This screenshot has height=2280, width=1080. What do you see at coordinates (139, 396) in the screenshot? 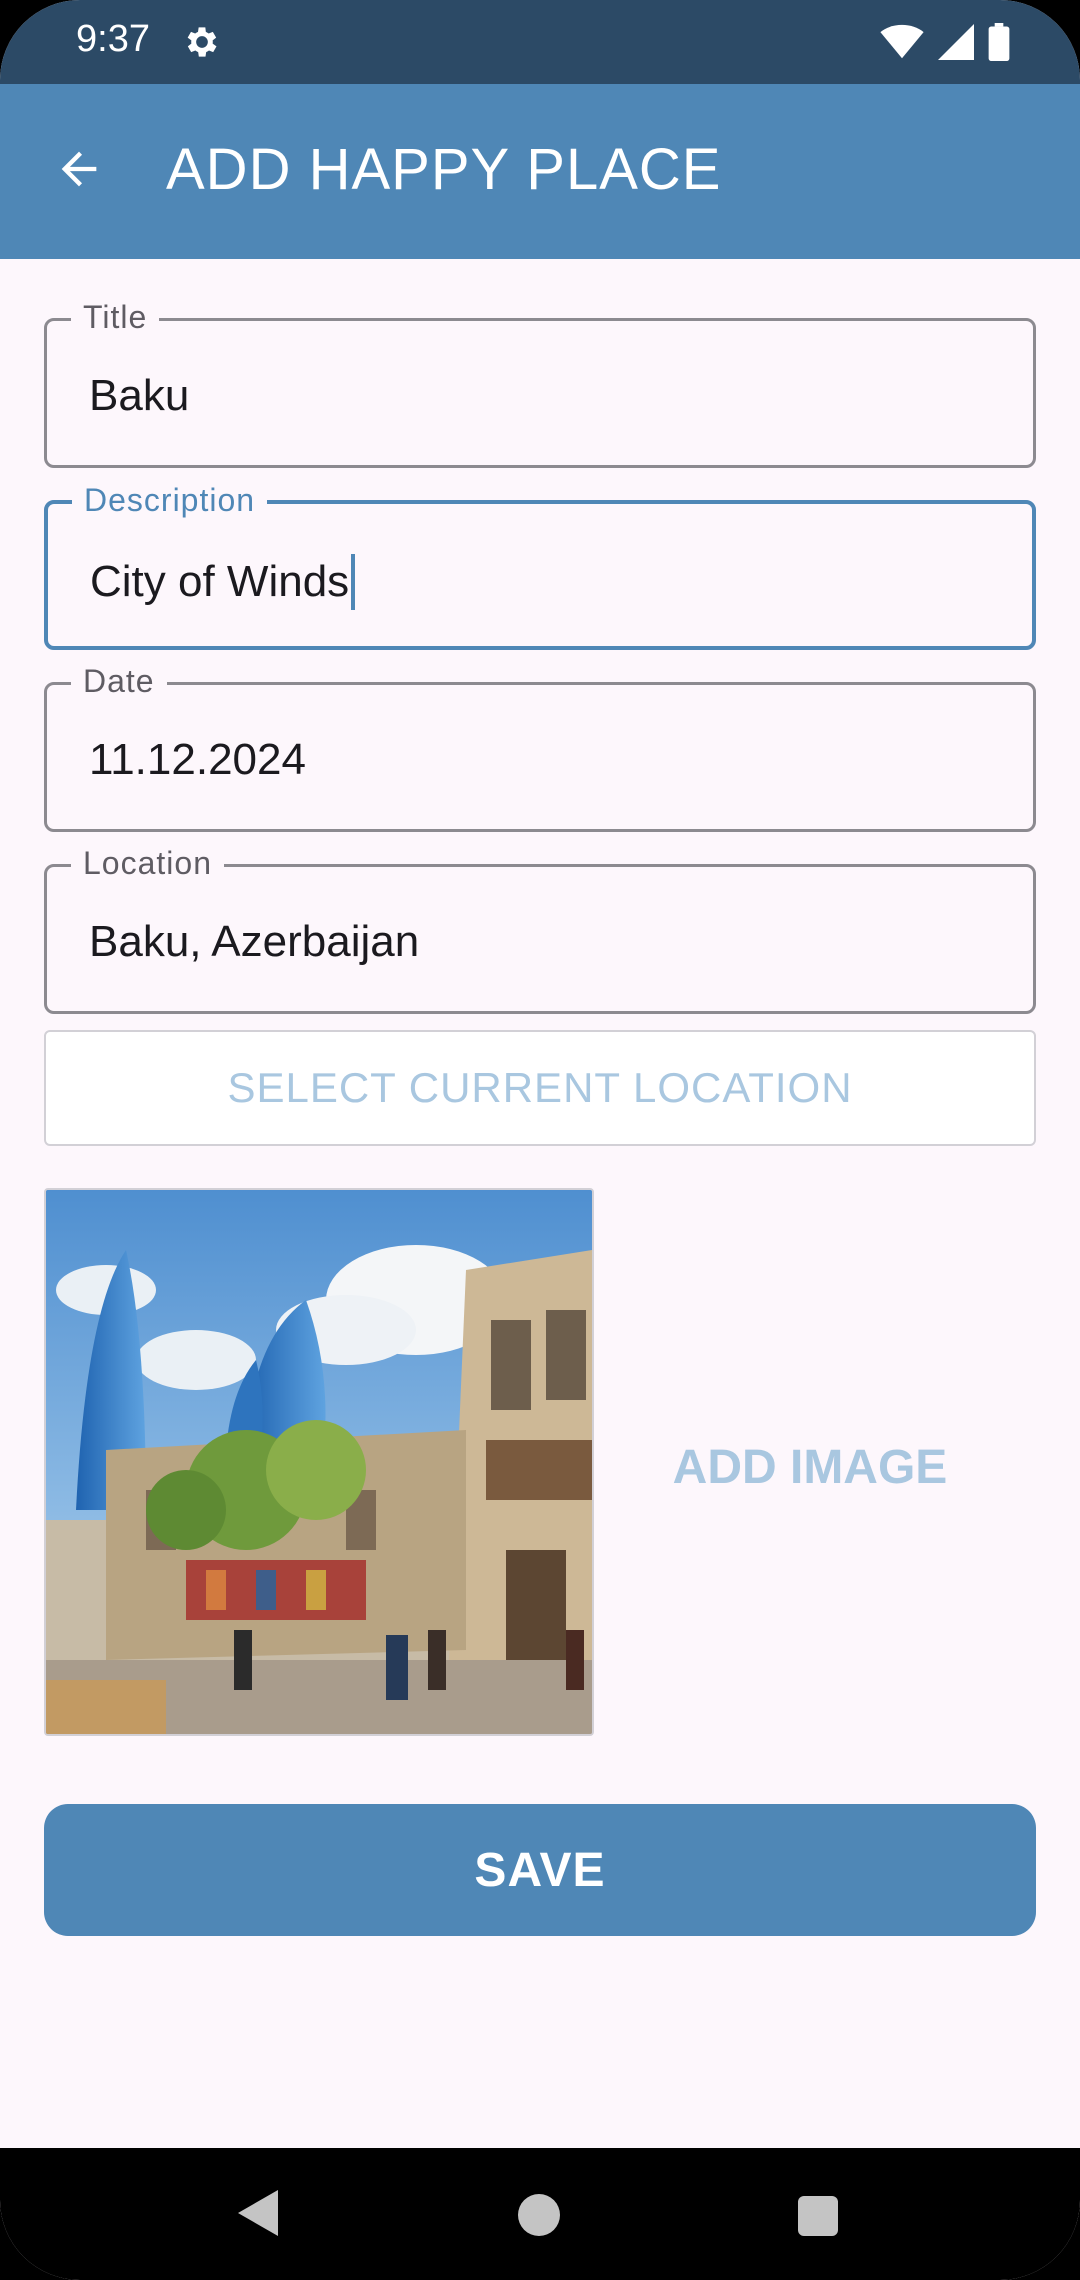
I see `title-field-value: Baku` at bounding box center [139, 396].